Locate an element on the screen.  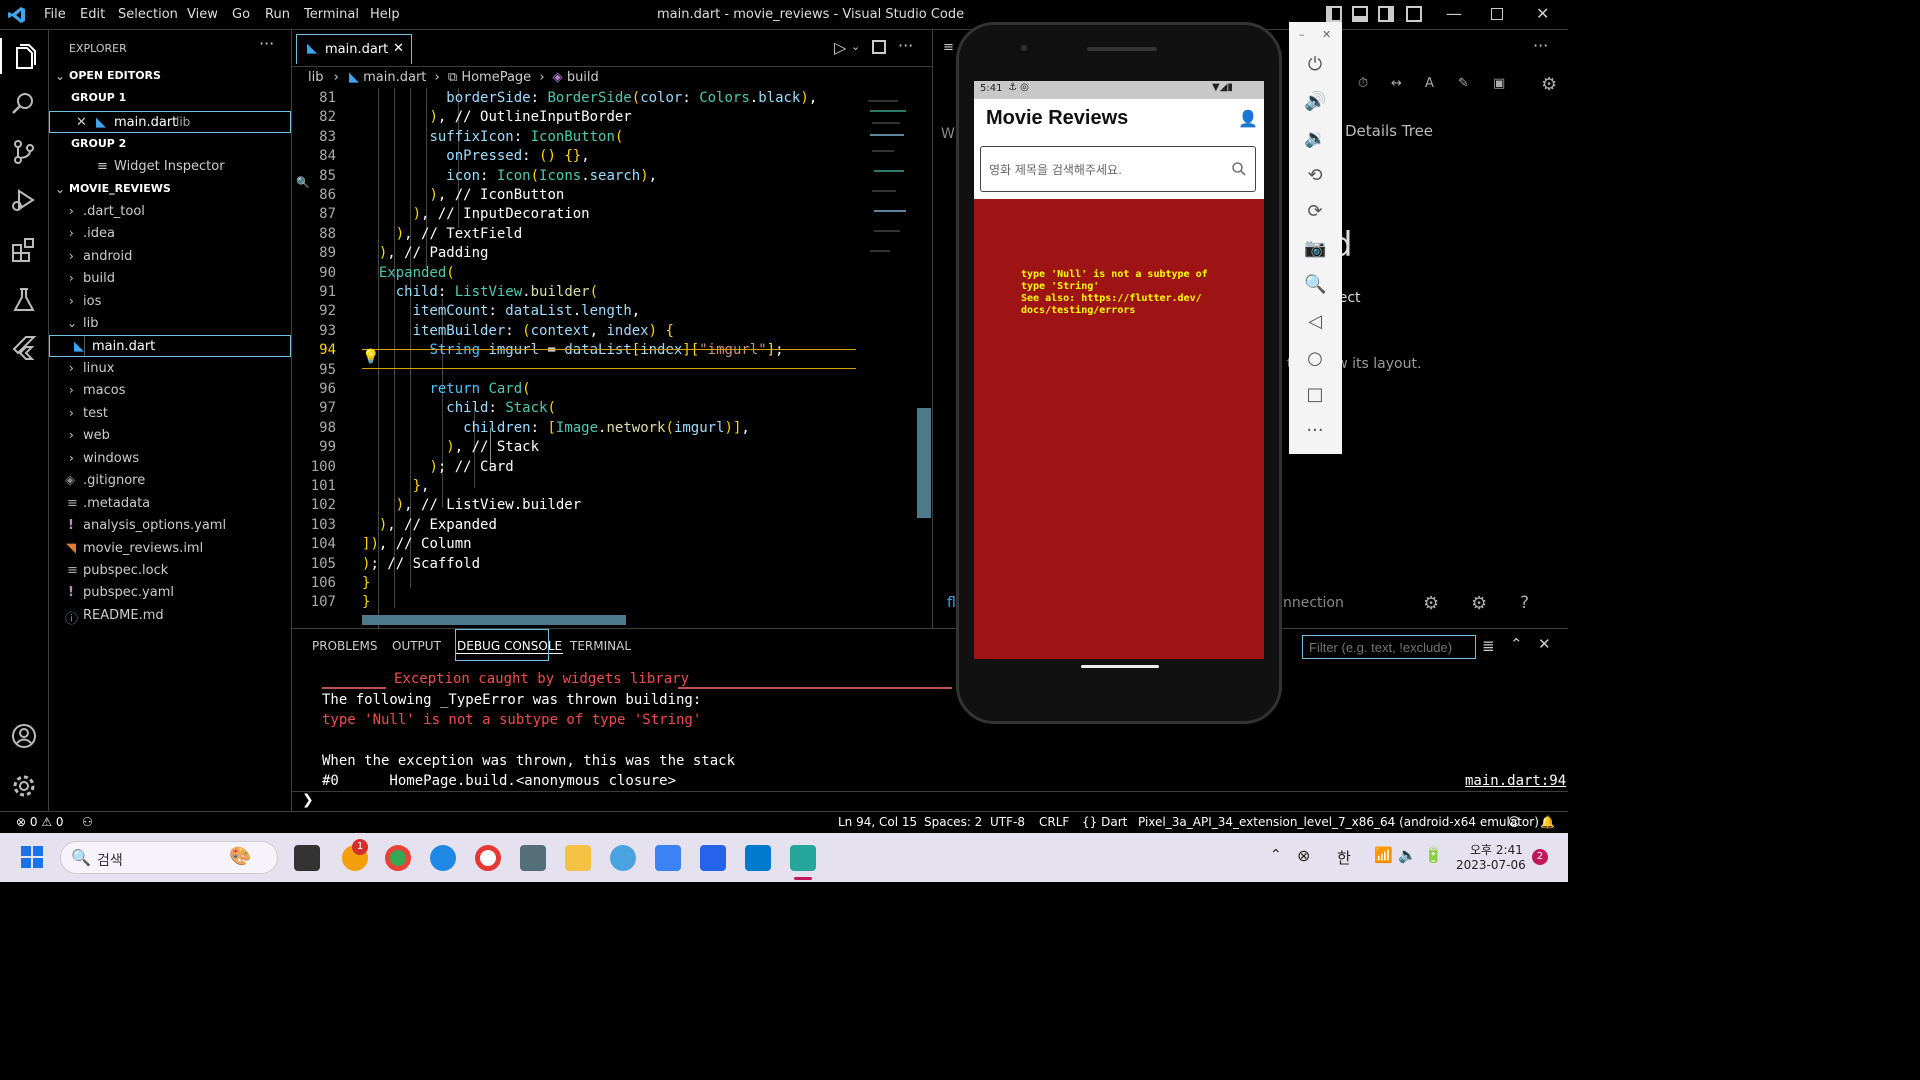
code-line: 96 return Card( is located at coordinates (602, 390).